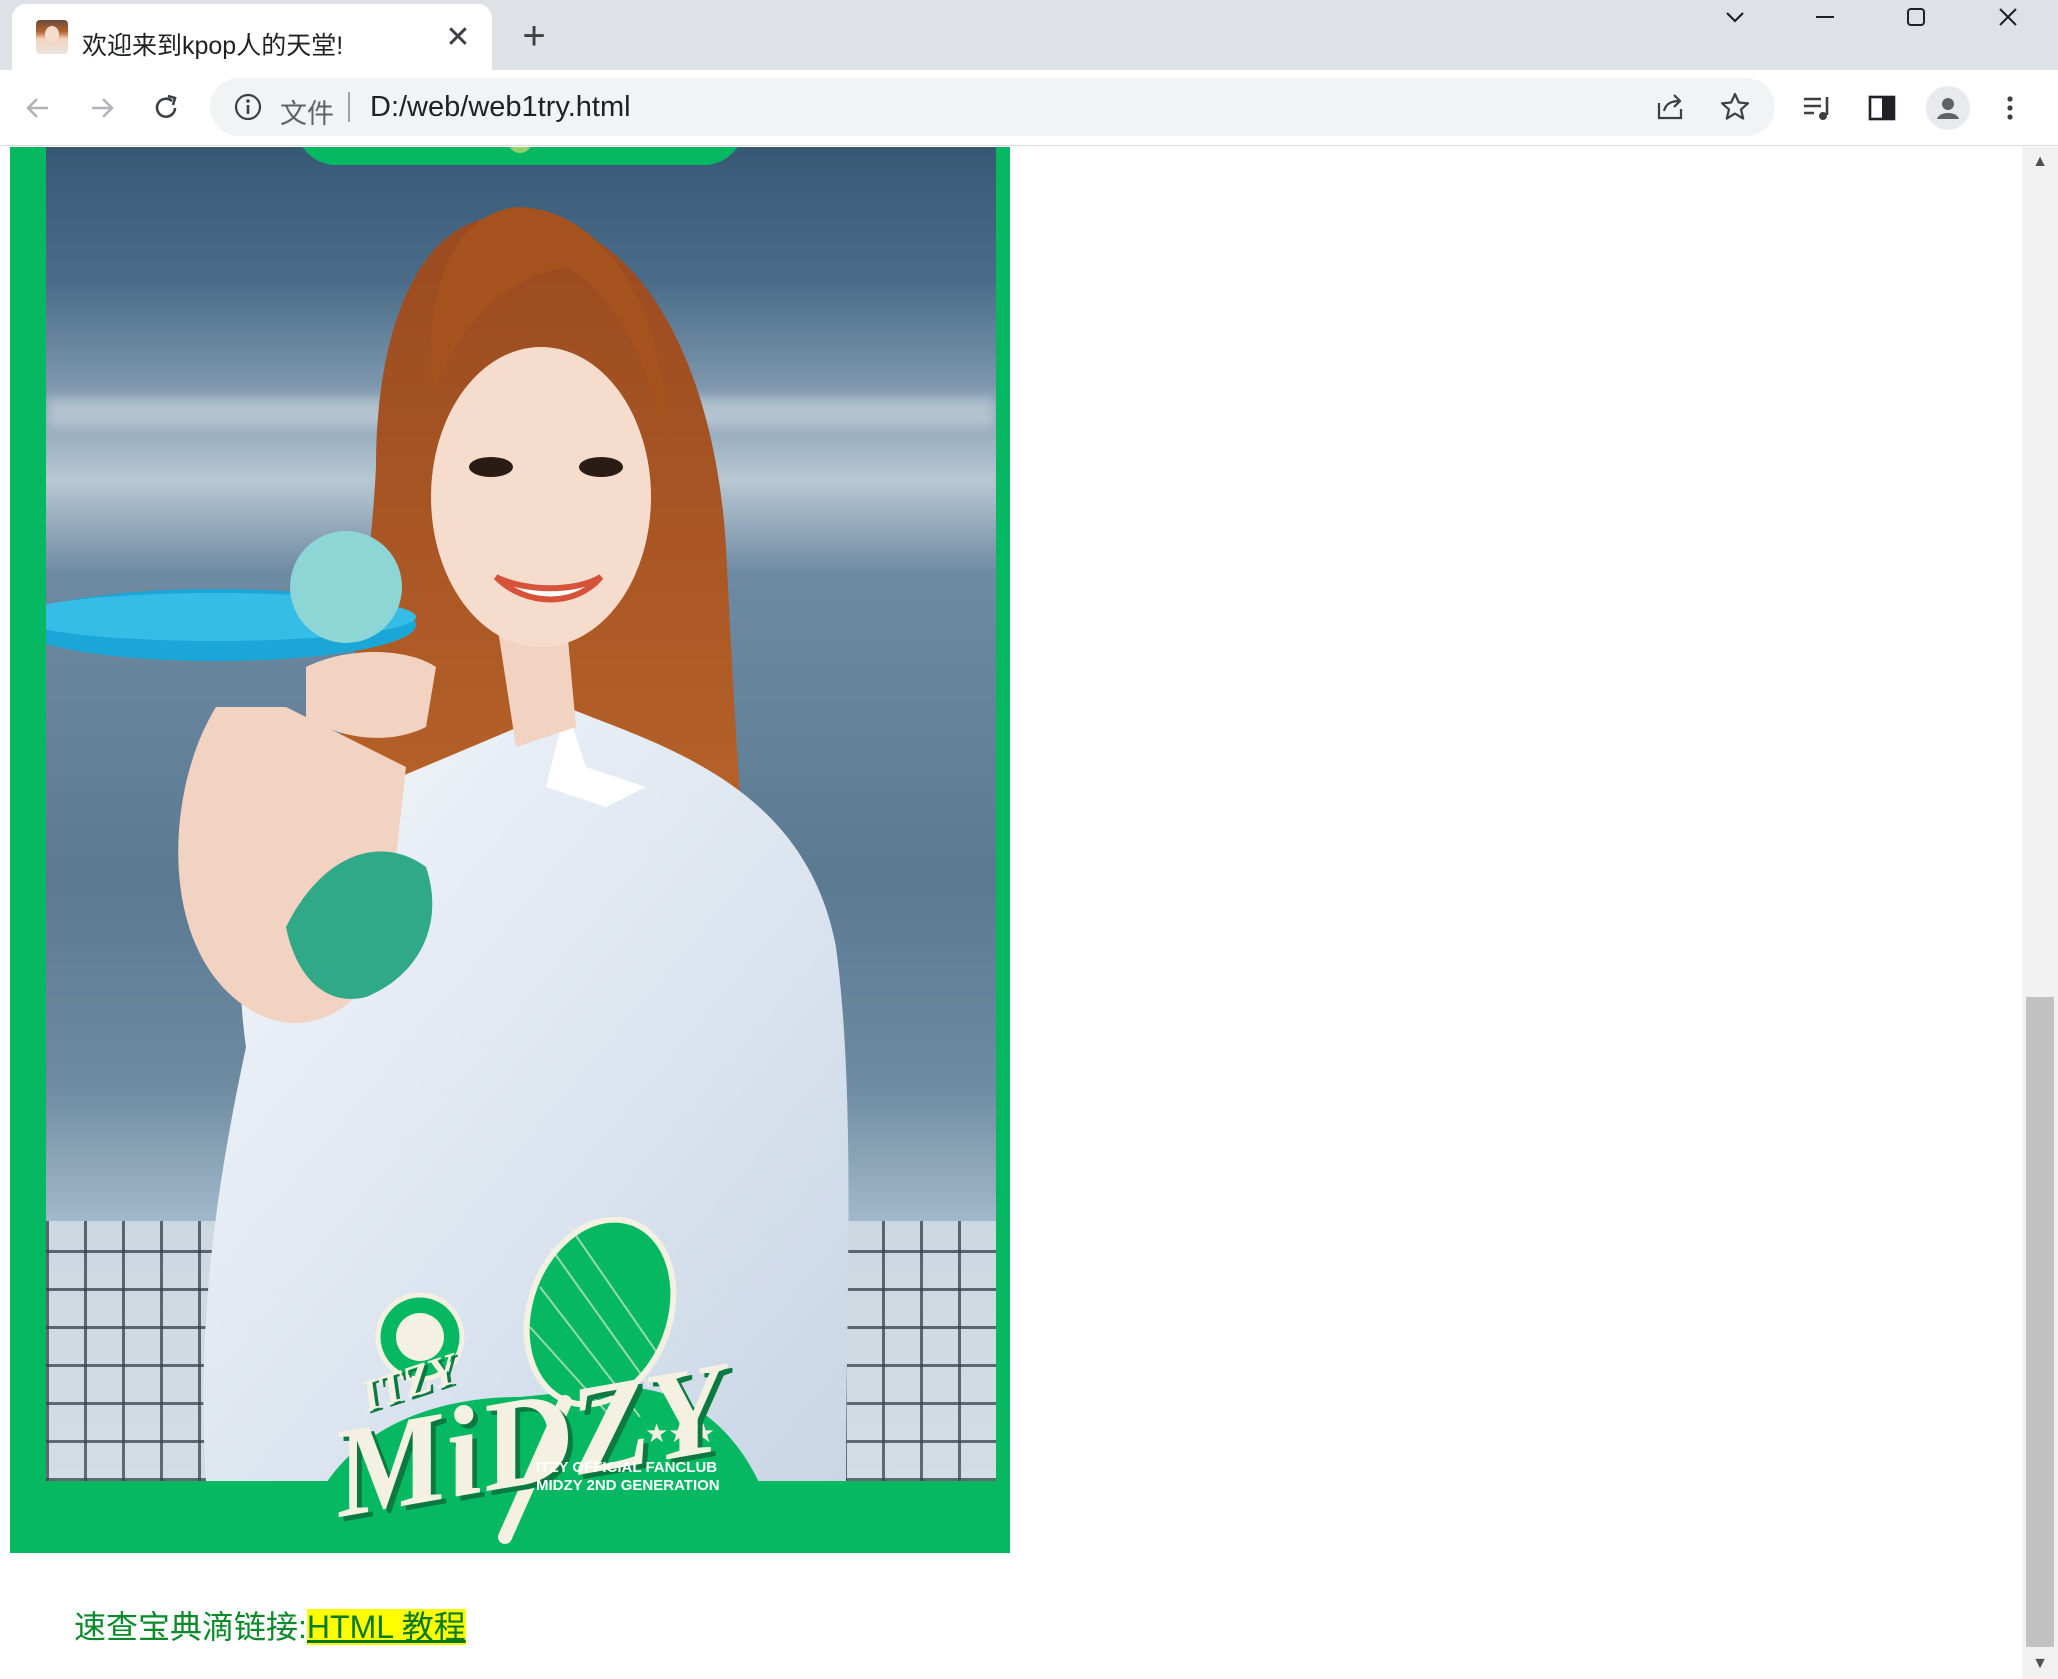 The width and height of the screenshot is (2058, 1679). Describe the element at coordinates (2040, 1322) in the screenshot. I see `scroll-thumb` at that location.